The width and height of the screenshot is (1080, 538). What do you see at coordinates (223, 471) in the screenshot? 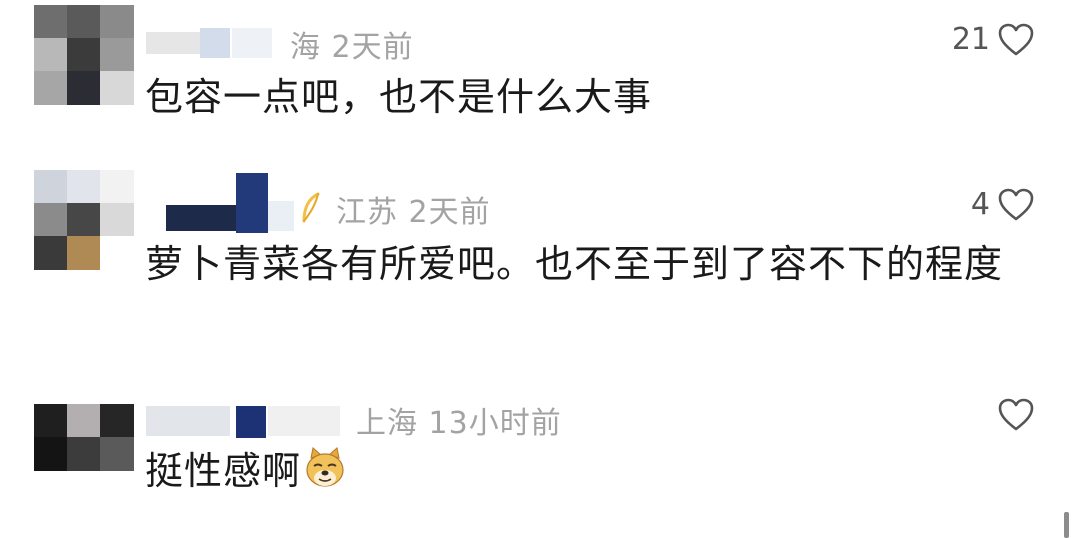
I see `comment-text: 挺性感啊` at bounding box center [223, 471].